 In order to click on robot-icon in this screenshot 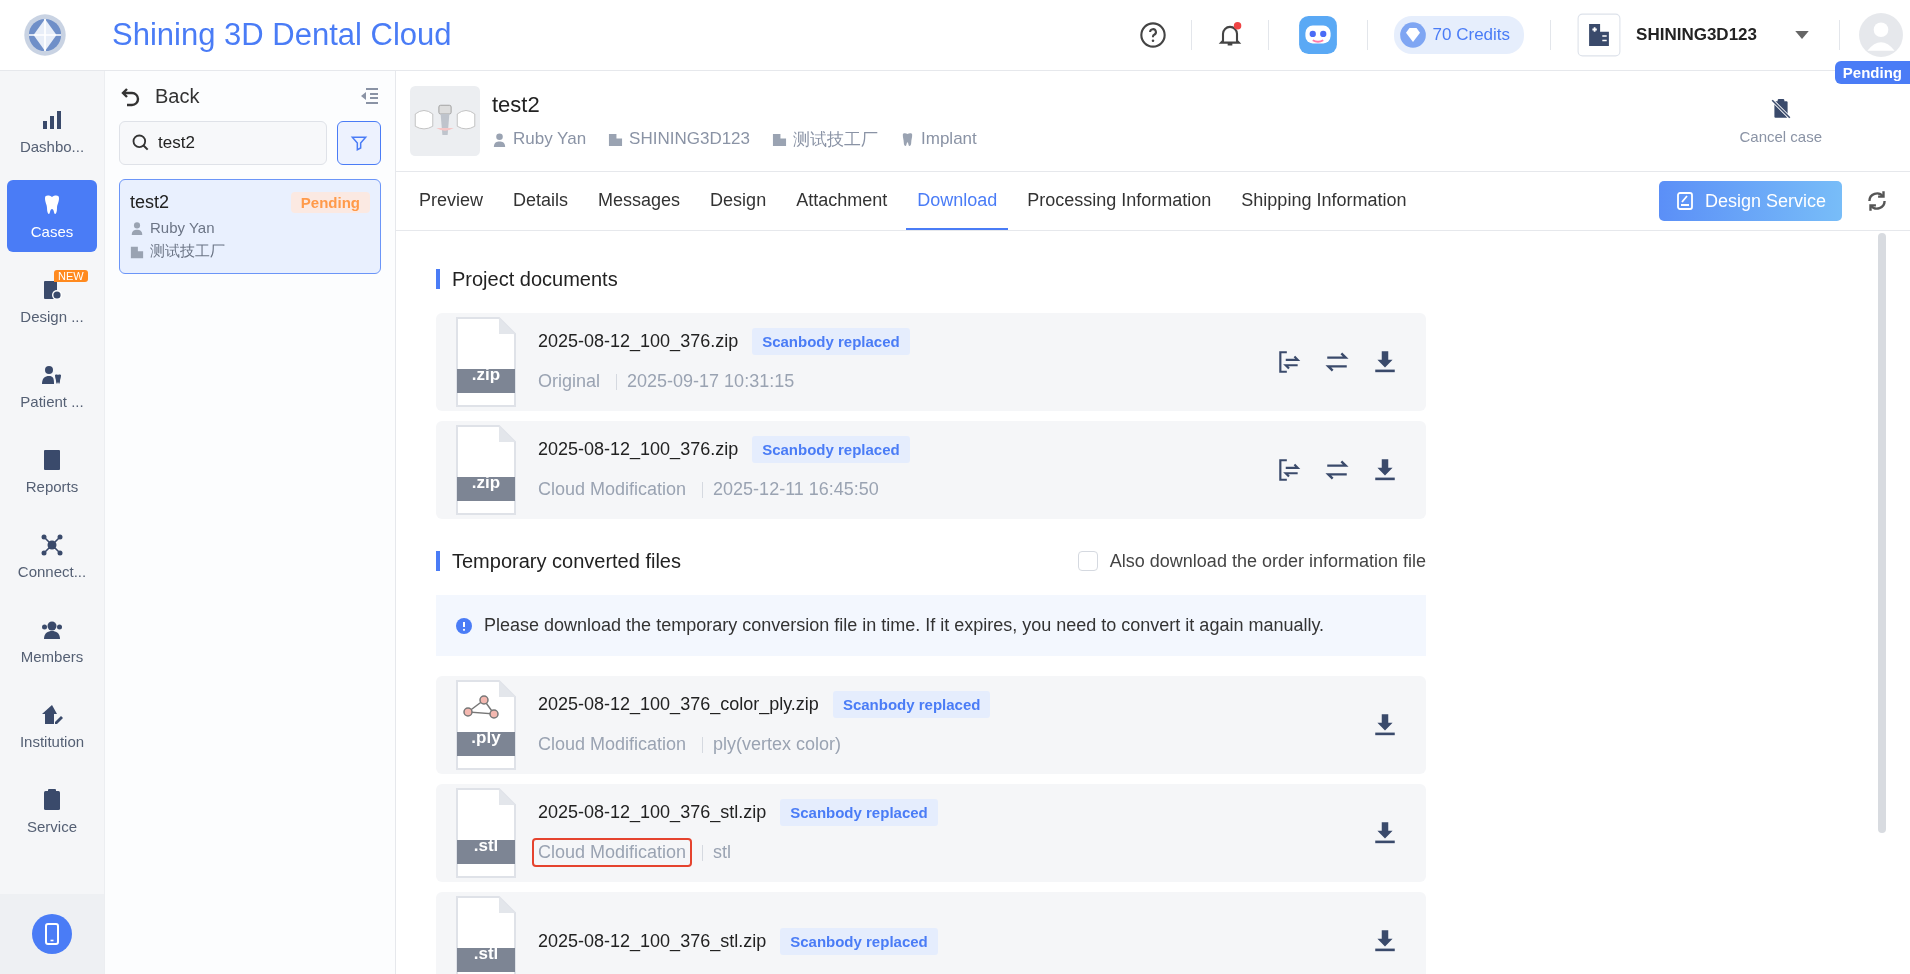, I will do `click(1317, 35)`.